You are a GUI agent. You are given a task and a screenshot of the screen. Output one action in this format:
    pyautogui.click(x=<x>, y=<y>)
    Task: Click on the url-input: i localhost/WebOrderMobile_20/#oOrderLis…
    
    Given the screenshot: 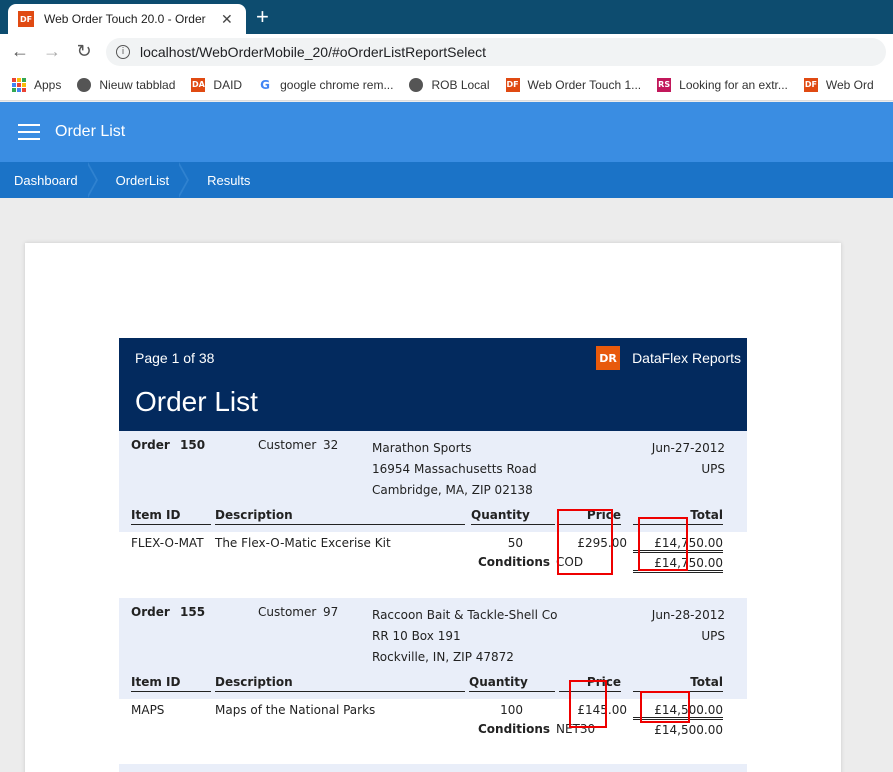 What is the action you would take?
    pyautogui.click(x=496, y=51)
    